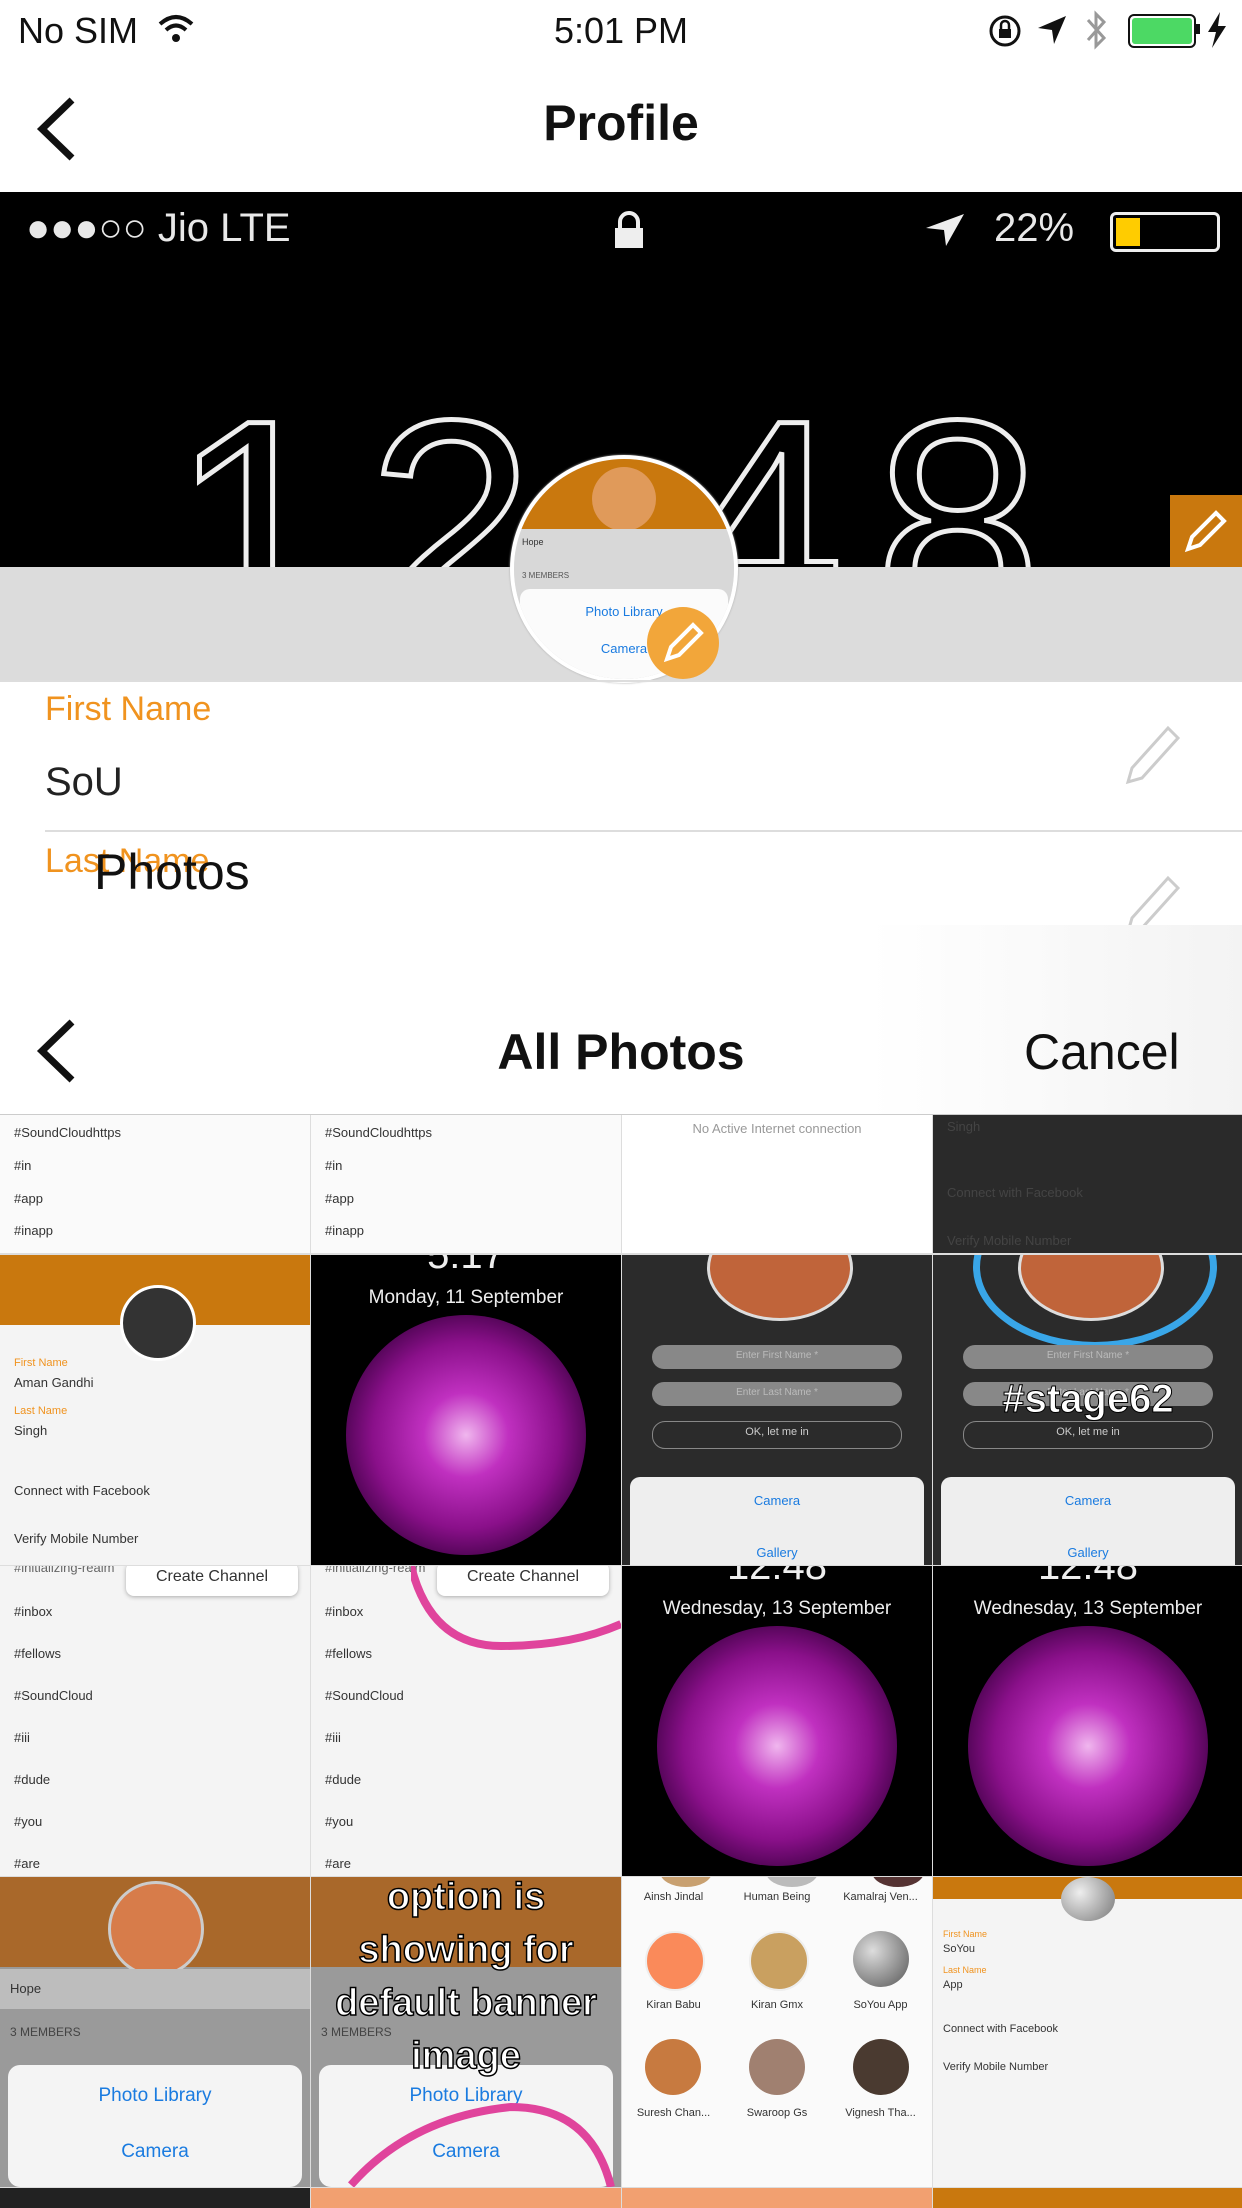  Describe the element at coordinates (533, 542) in the screenshot. I see `avatar-thumb-group: Hope` at that location.